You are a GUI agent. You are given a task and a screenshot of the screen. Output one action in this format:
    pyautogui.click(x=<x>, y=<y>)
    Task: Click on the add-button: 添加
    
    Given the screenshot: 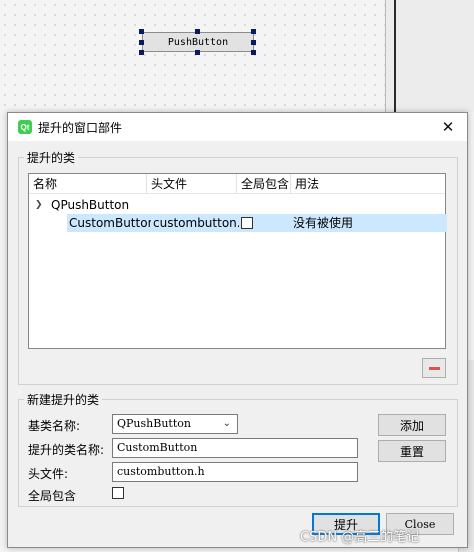 What is the action you would take?
    pyautogui.click(x=412, y=425)
    